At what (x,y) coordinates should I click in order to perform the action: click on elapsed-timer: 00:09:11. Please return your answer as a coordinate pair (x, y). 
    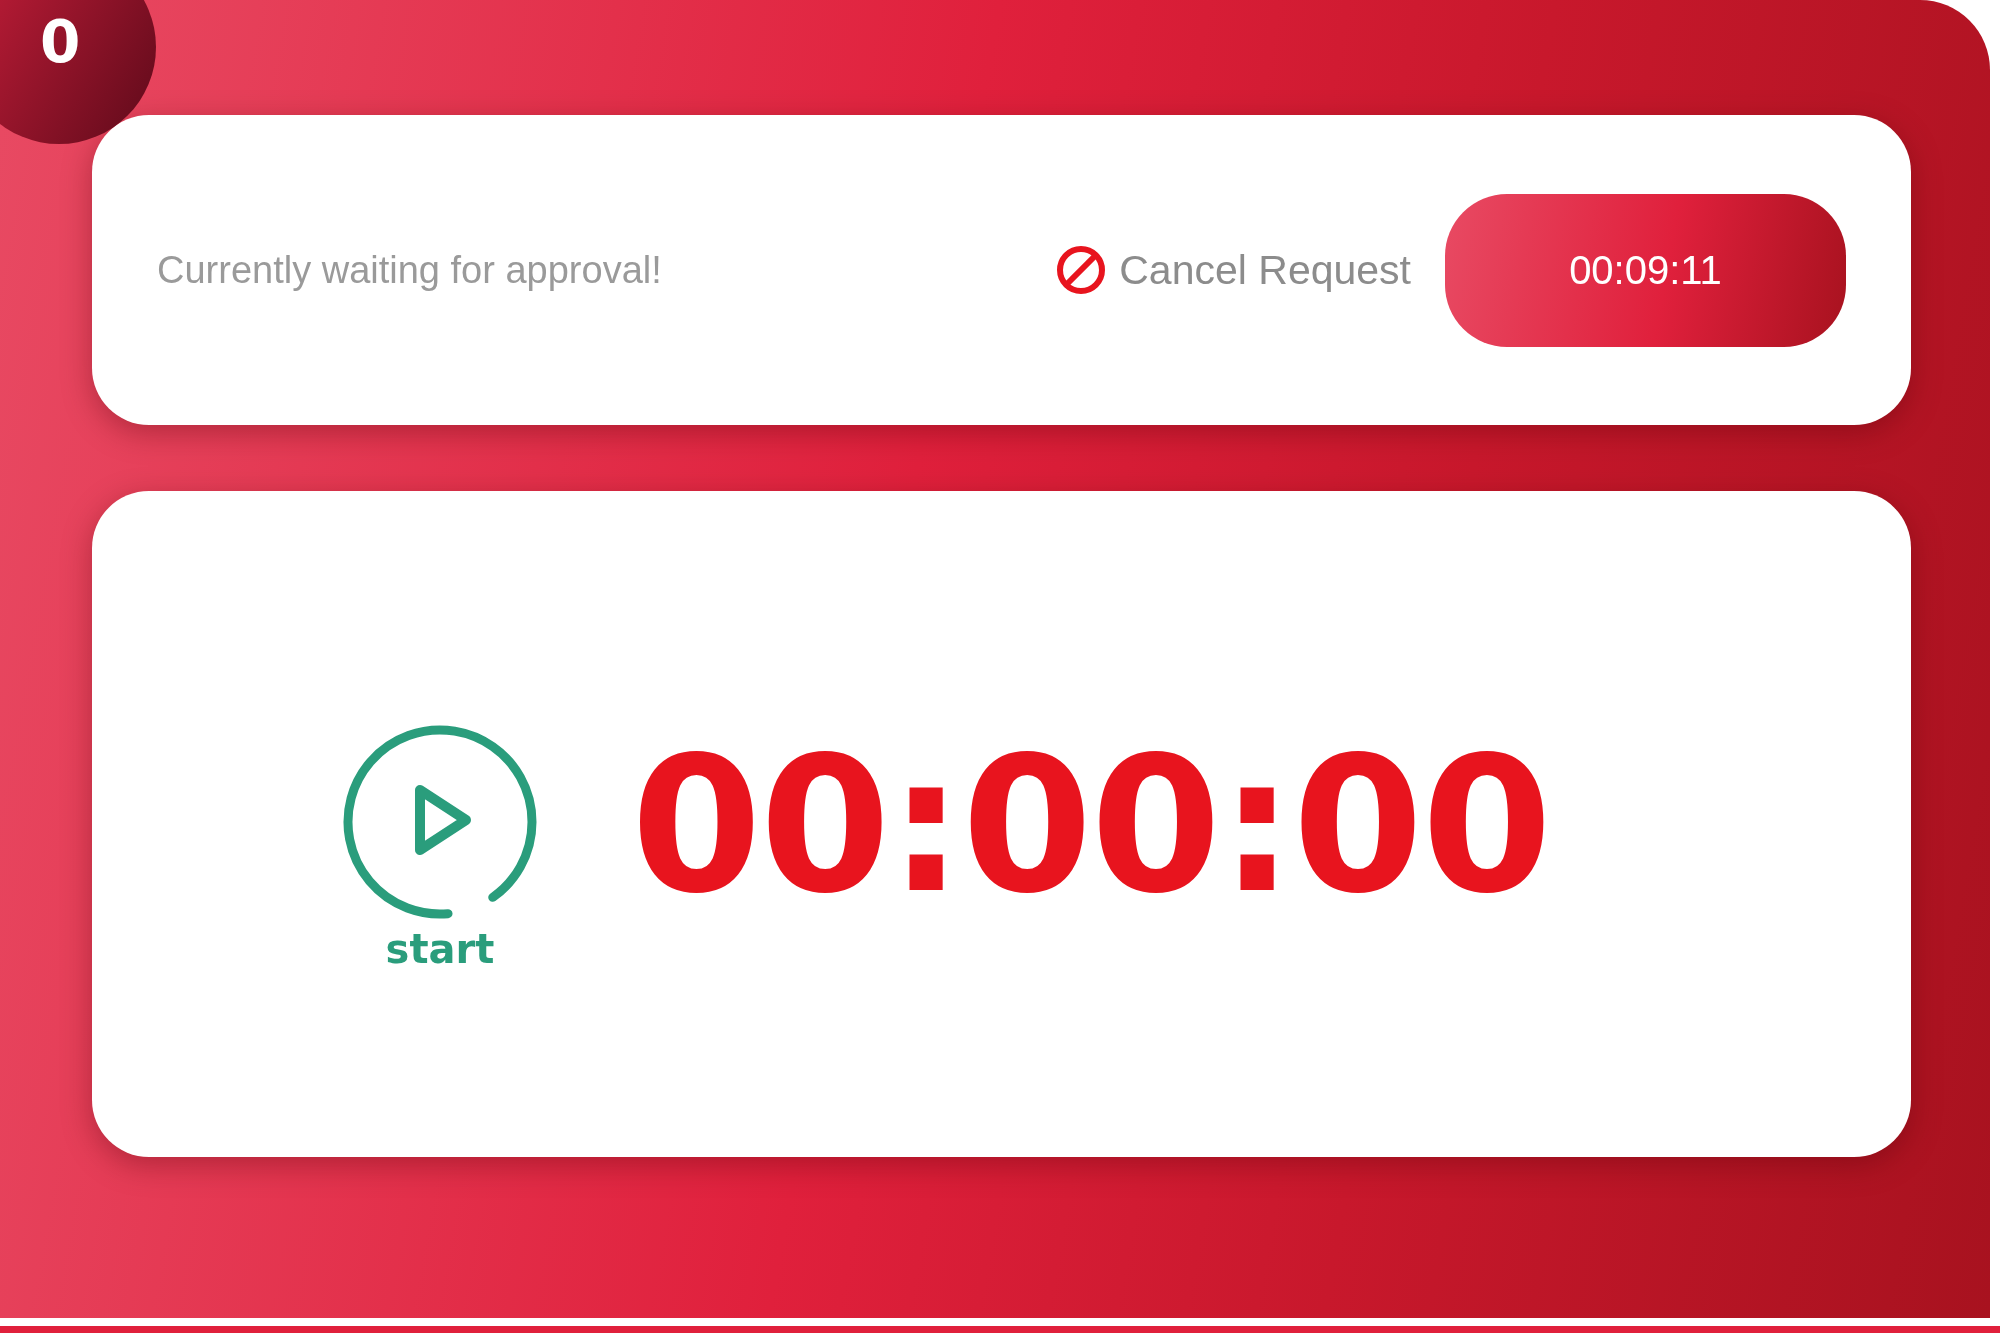
    Looking at the image, I should click on (1645, 270).